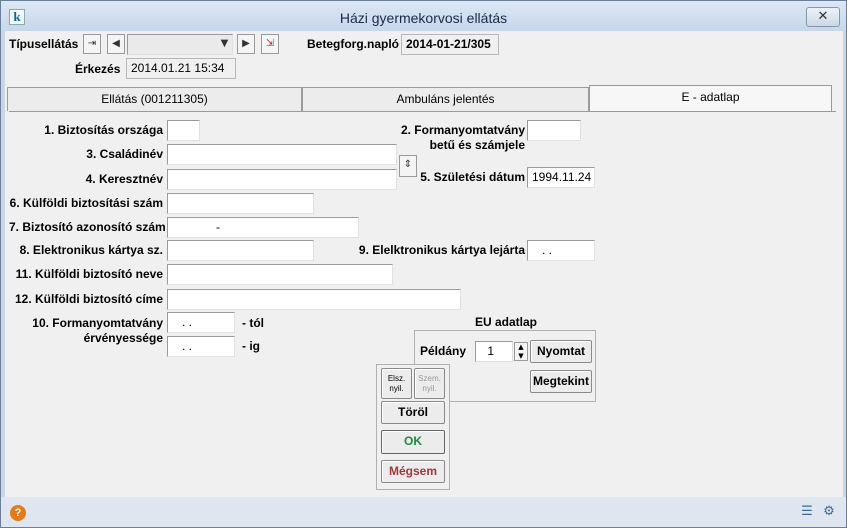  Describe the element at coordinates (494, 351) in the screenshot. I see `peldany-input: 1` at that location.